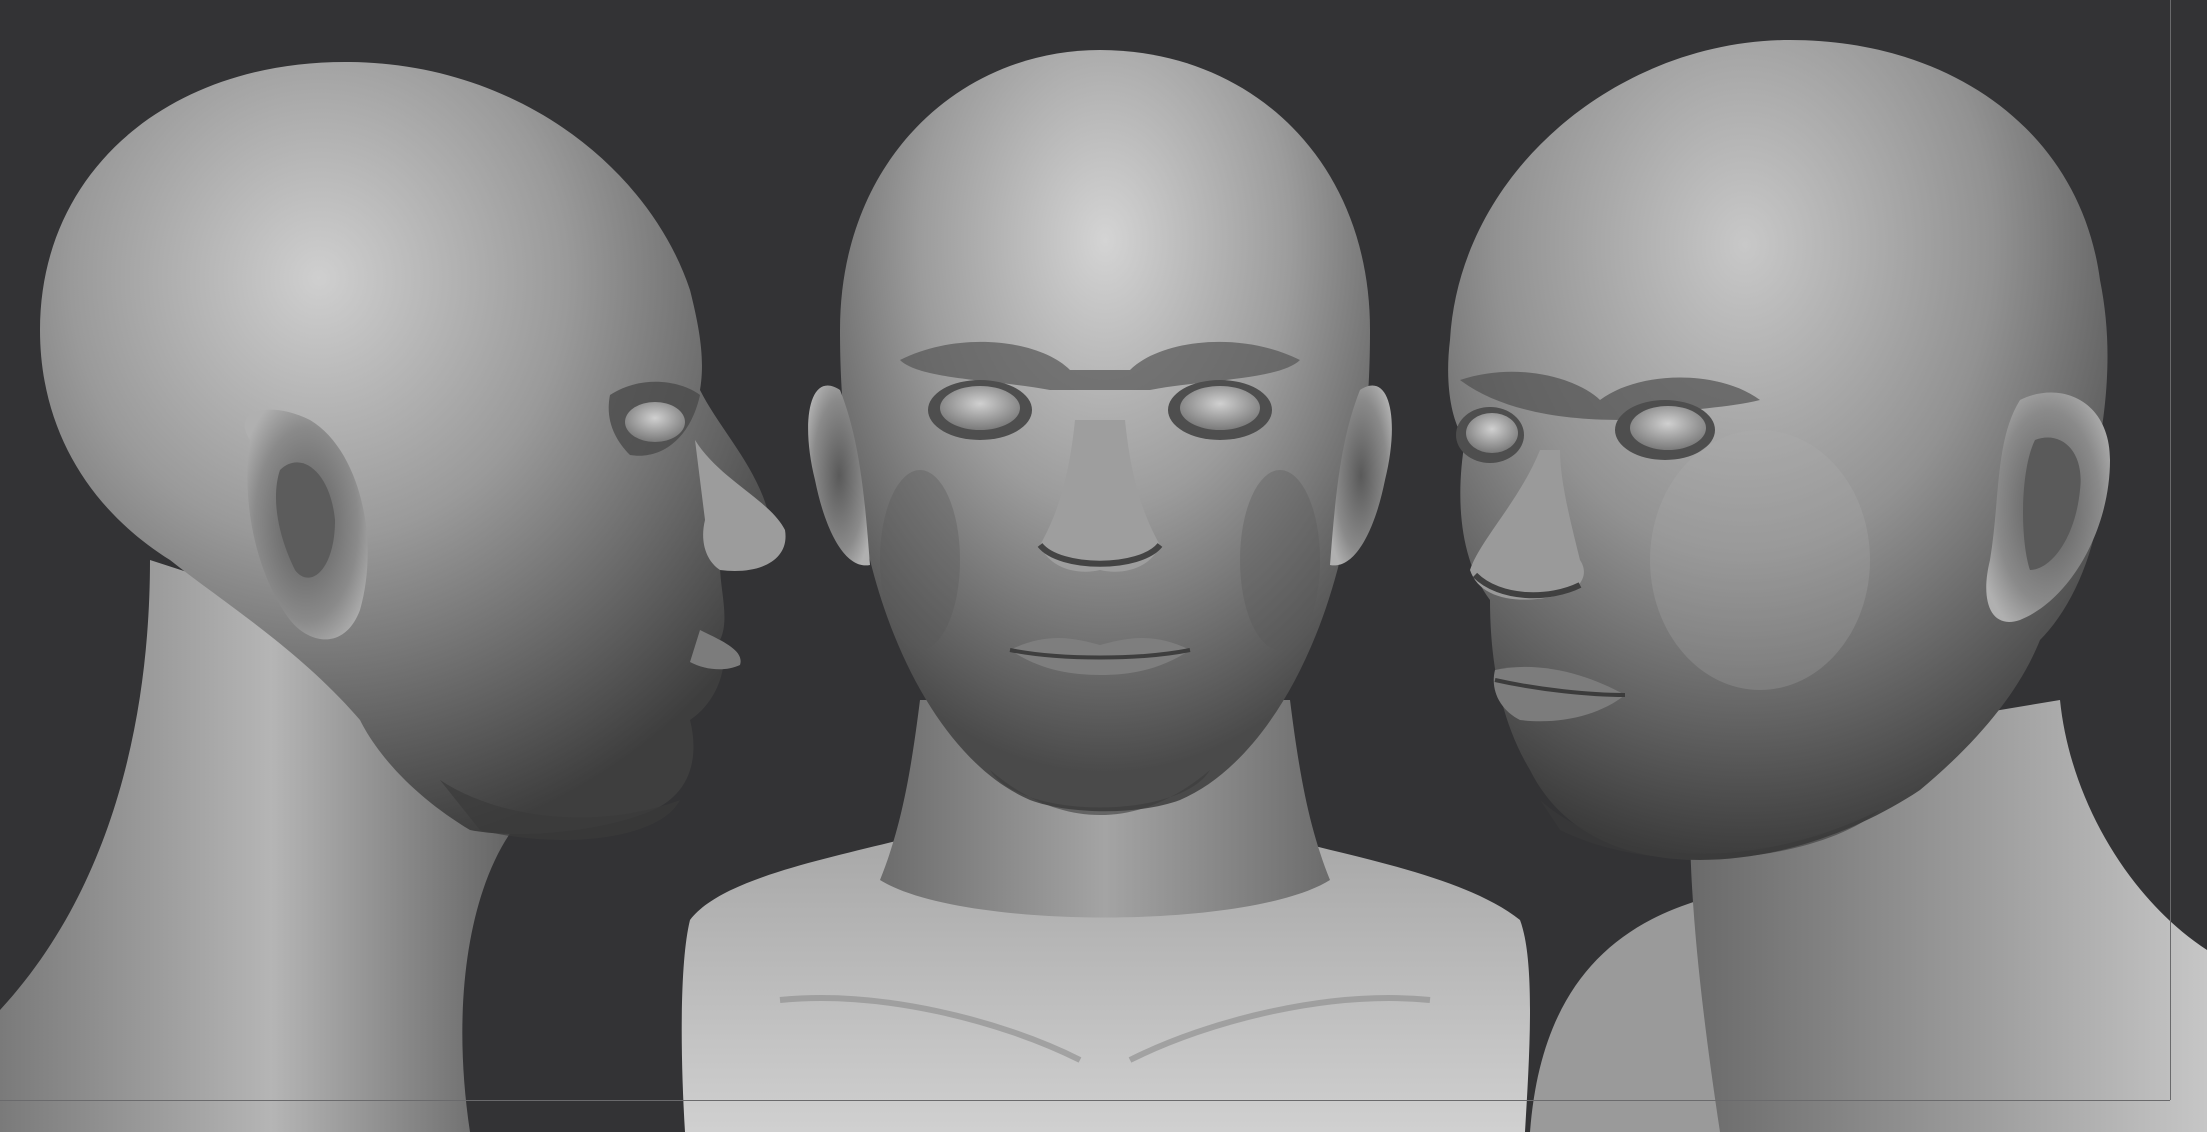 This screenshot has height=1132, width=2207. What do you see at coordinates (2170, 550) in the screenshot?
I see `frame-border-right` at bounding box center [2170, 550].